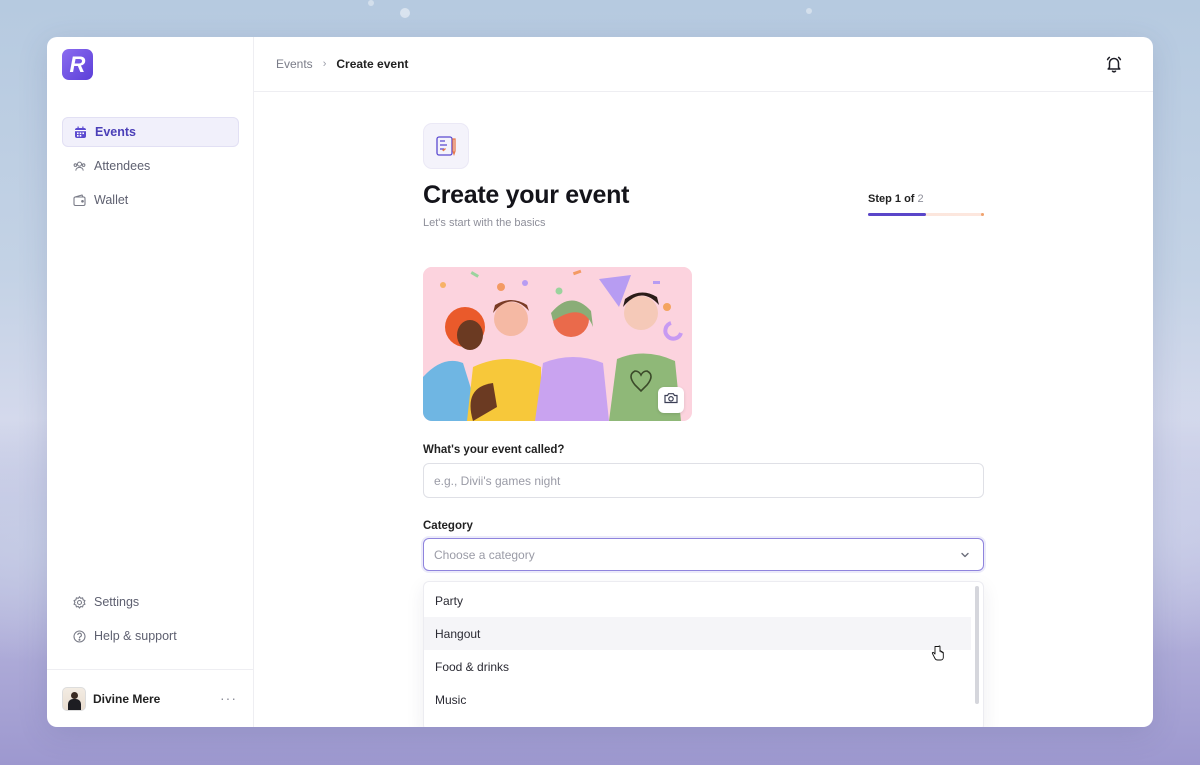 The width and height of the screenshot is (1200, 765). Describe the element at coordinates (446, 146) in the screenshot. I see `event-form-icon` at that location.